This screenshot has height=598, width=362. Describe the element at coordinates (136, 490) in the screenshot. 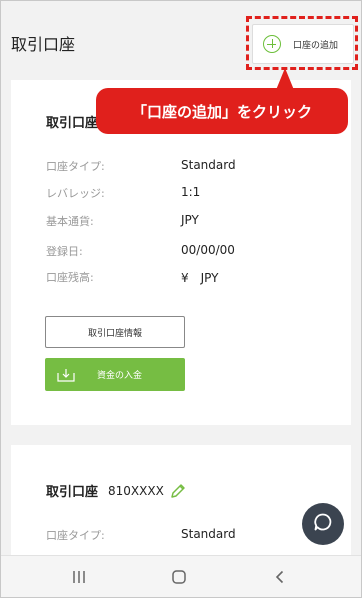

I see `account-number: 810XXXX` at that location.